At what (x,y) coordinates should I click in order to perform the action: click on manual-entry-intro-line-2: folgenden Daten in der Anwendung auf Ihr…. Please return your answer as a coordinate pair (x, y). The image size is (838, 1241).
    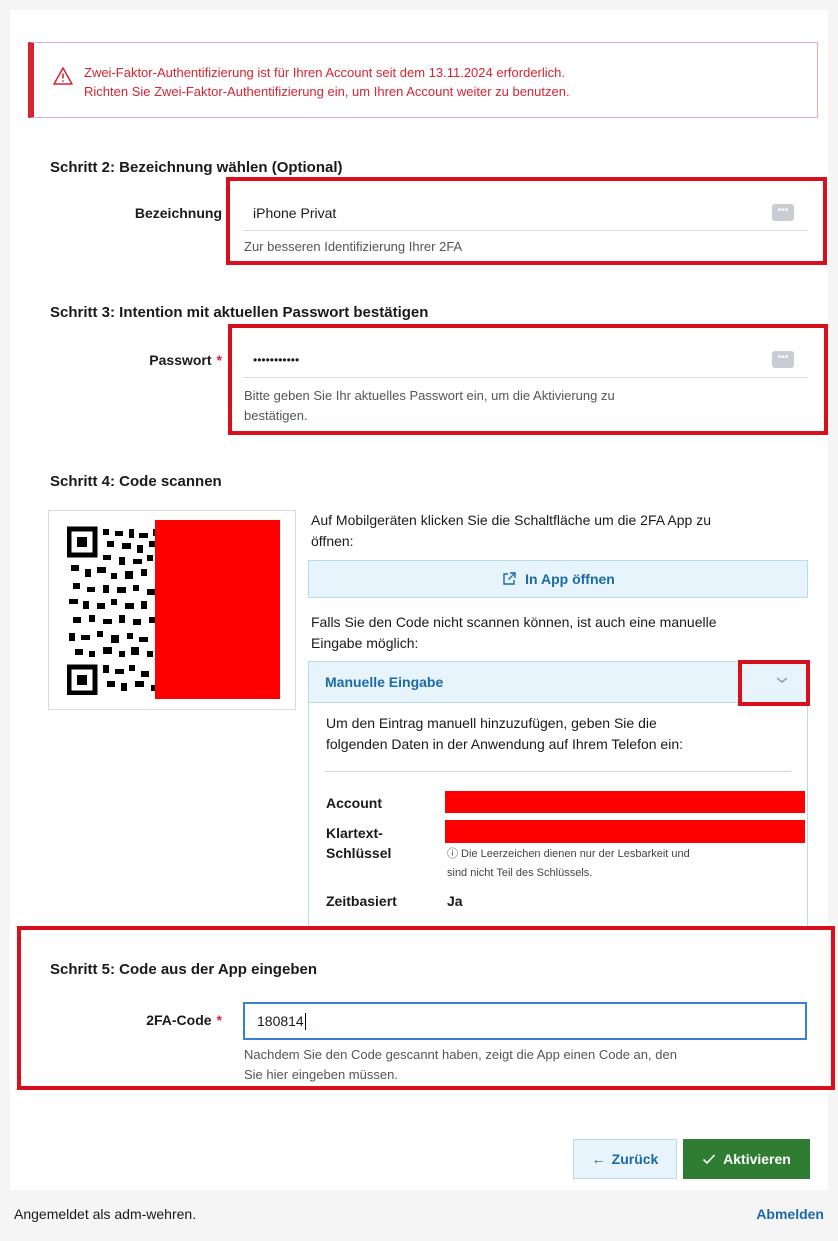
    Looking at the image, I should click on (504, 744).